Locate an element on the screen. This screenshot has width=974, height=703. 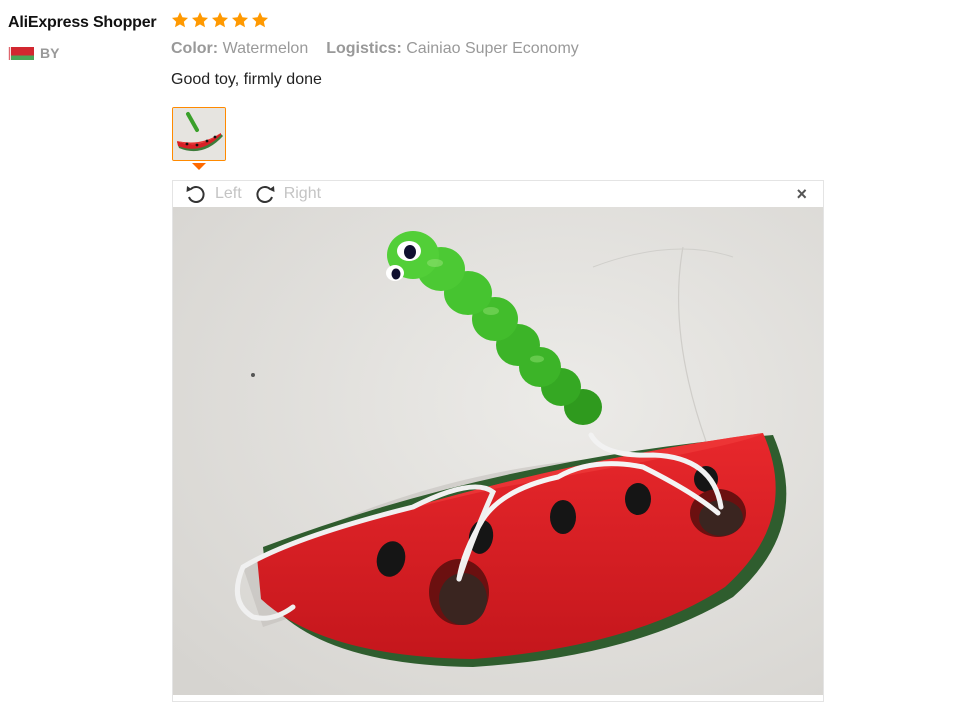
rotate-left-button: Left is located at coordinates (213, 194).